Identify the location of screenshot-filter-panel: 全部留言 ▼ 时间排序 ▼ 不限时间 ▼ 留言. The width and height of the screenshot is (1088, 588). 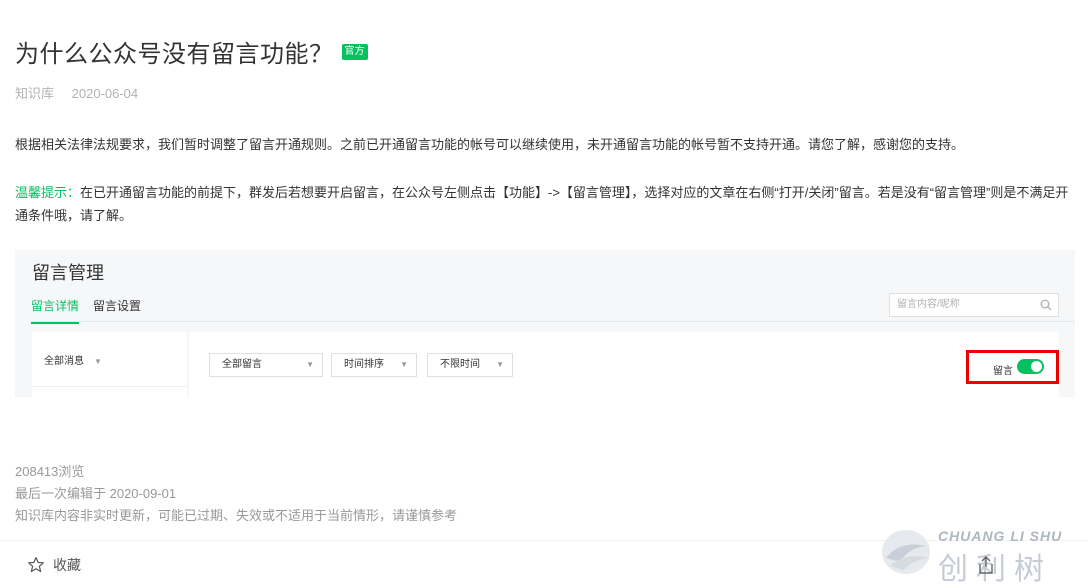
(624, 364).